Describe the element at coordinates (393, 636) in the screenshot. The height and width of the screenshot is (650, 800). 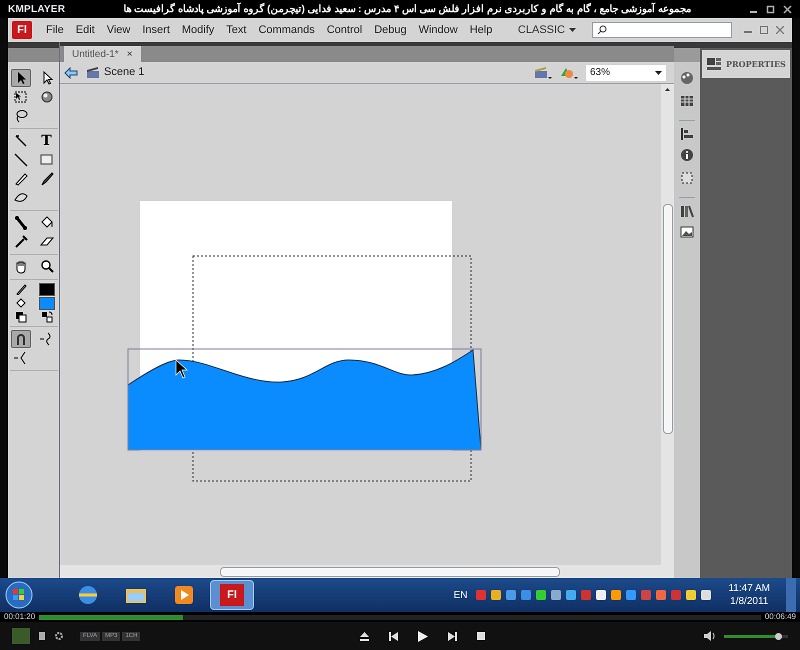
I see `previous-icon` at that location.